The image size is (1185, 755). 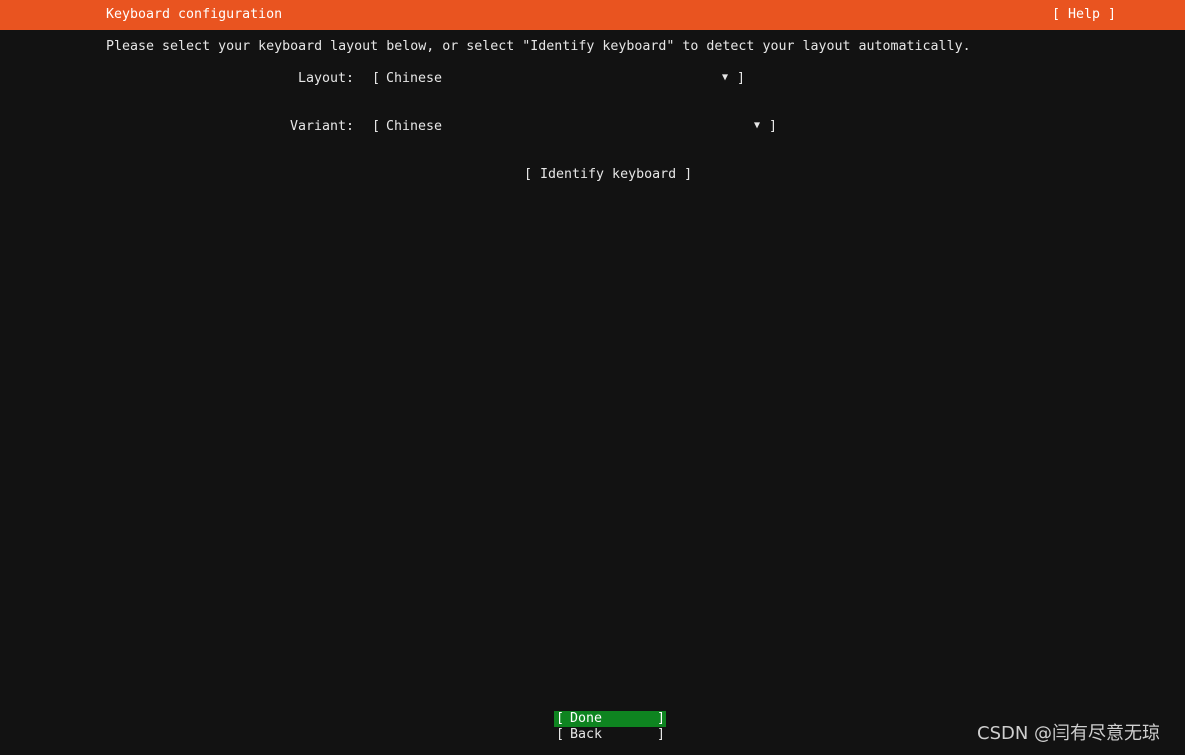 I want to click on layout-label: Layout:, so click(x=326, y=78).